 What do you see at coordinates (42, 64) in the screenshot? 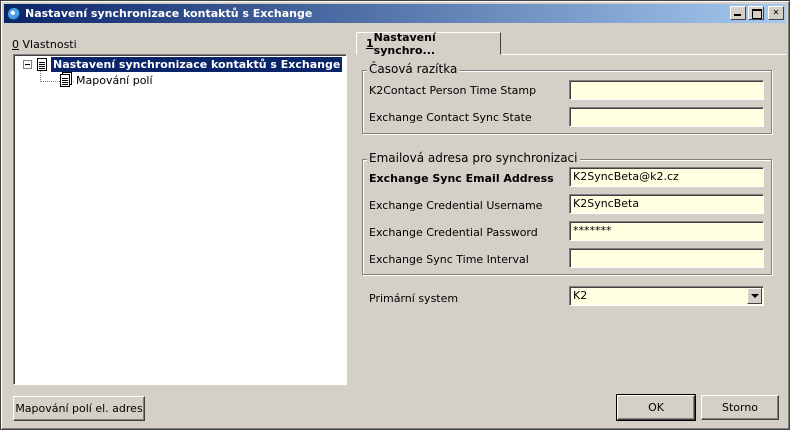
I see `document-icon` at bounding box center [42, 64].